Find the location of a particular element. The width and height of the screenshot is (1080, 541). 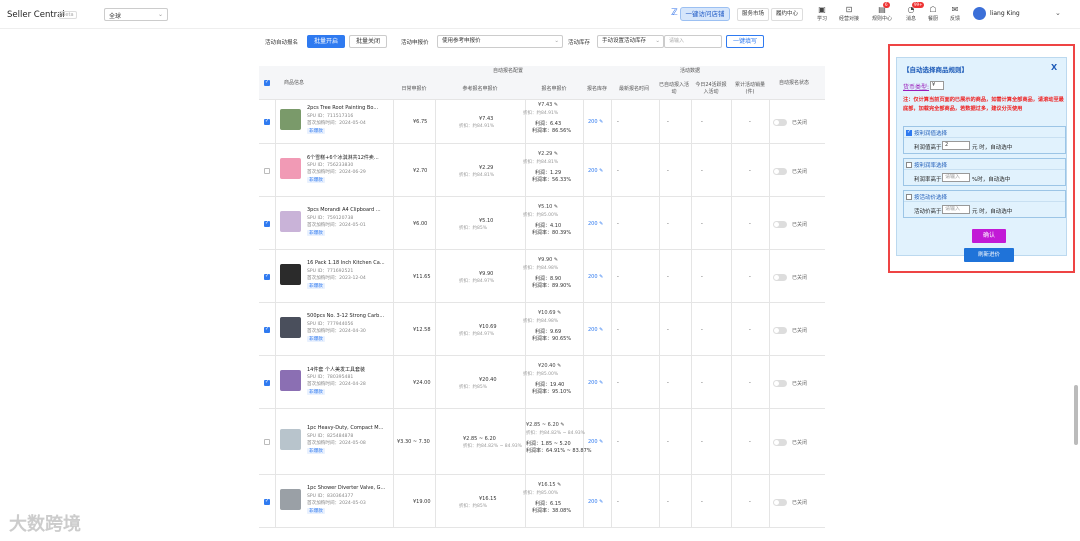

rule-profit-rate-checkbox is located at coordinates (909, 165).